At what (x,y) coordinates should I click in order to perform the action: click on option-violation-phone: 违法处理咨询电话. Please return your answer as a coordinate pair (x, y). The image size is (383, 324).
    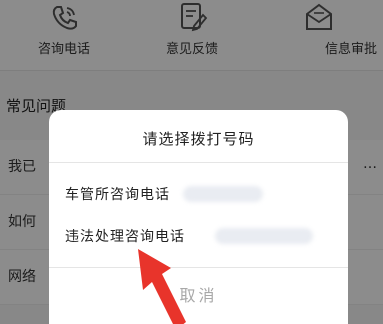
    Looking at the image, I should click on (200, 235).